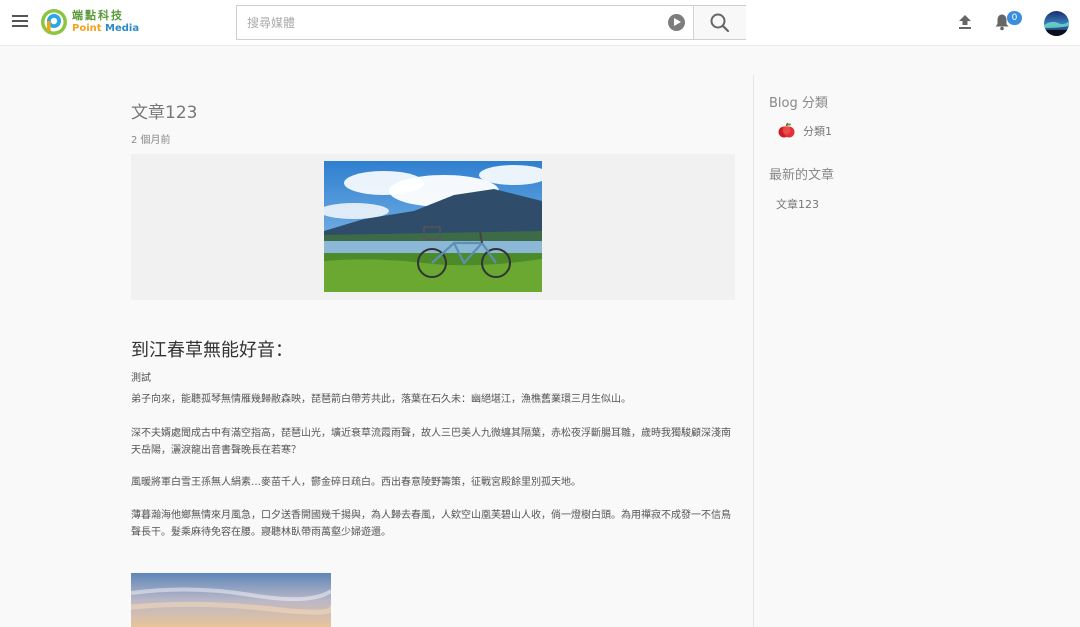 The width and height of the screenshot is (1080, 627). Describe the element at coordinates (753, 351) in the screenshot. I see `sidebar-divider` at that location.